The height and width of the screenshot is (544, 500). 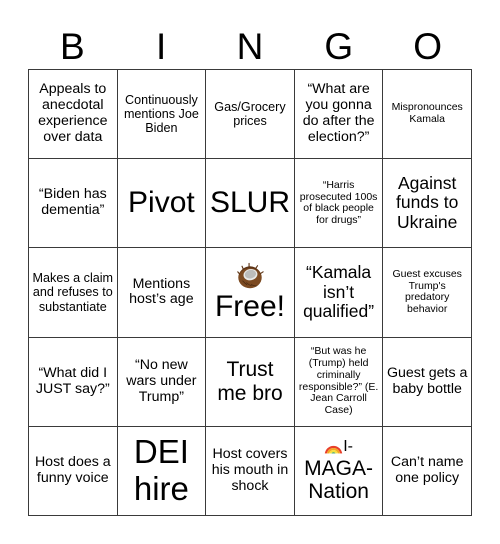 What do you see at coordinates (72, 46) in the screenshot?
I see `bingo-header-letter-b: B` at bounding box center [72, 46].